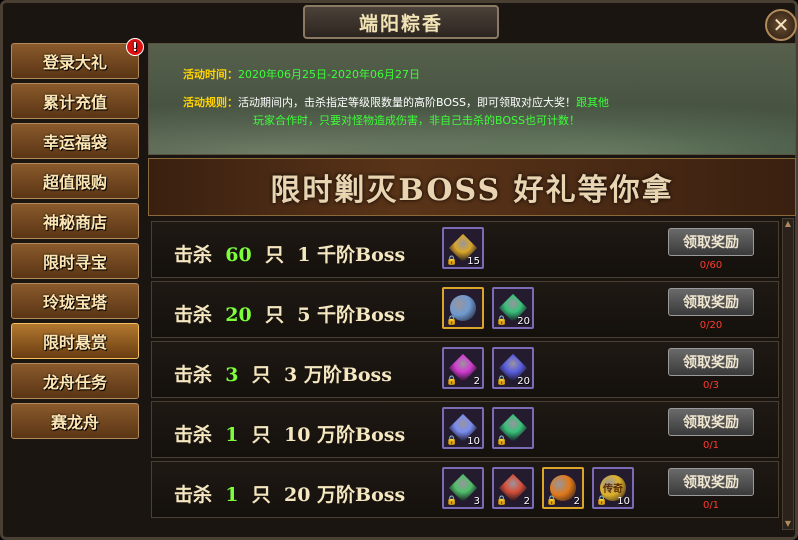 The height and width of the screenshot is (540, 798). I want to click on kill-count: 3, so click(232, 375).